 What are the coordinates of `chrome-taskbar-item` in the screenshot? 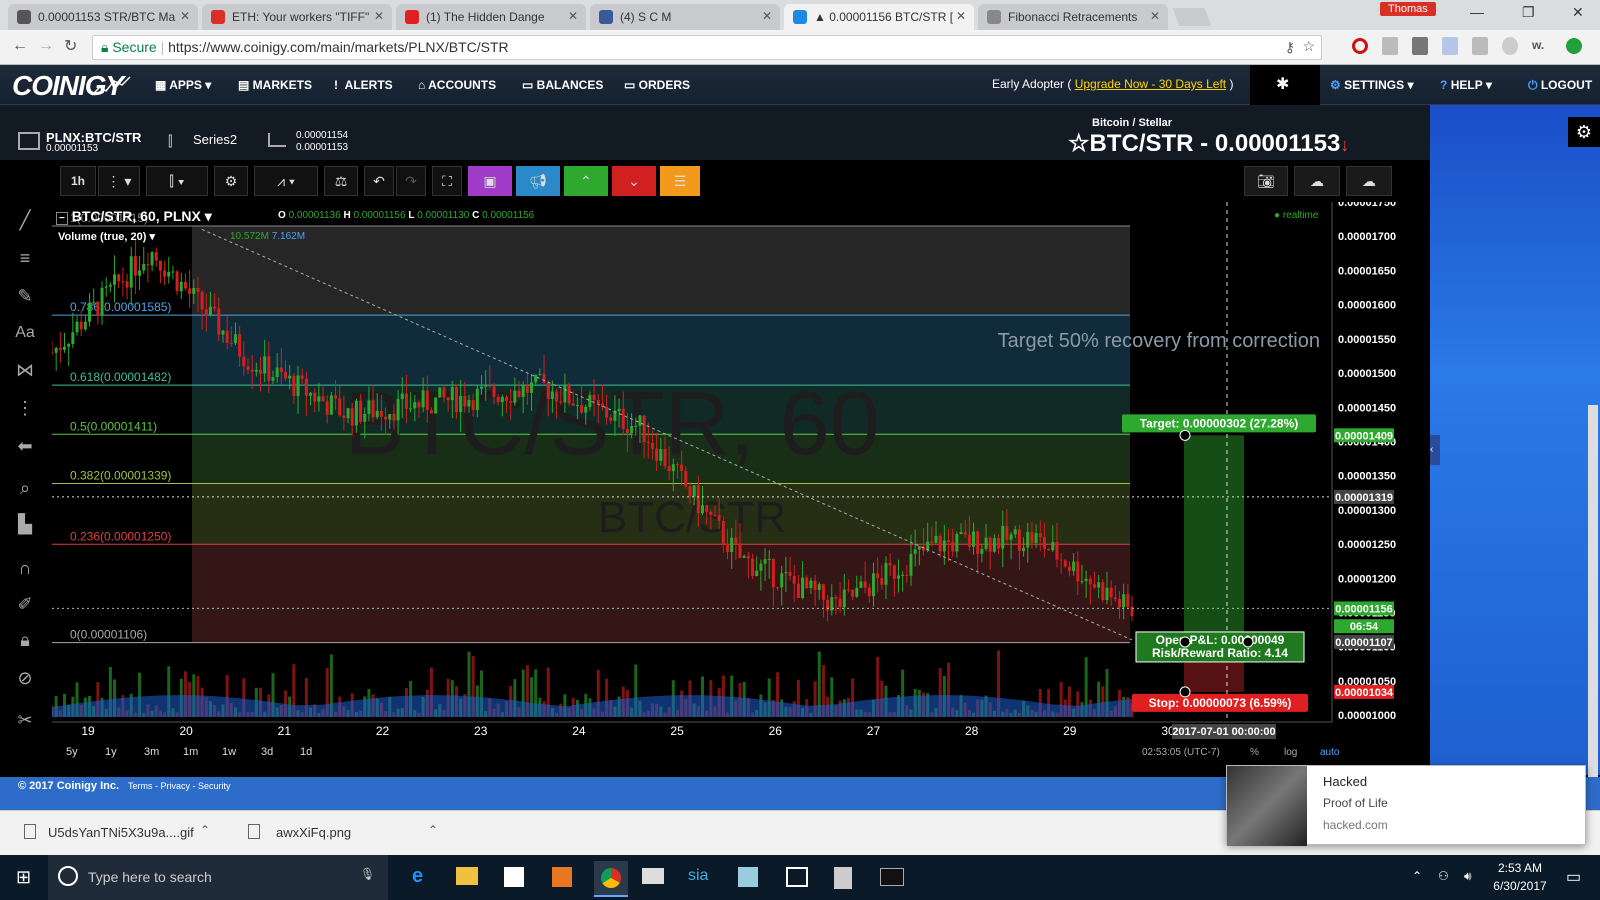 It's located at (611, 879).